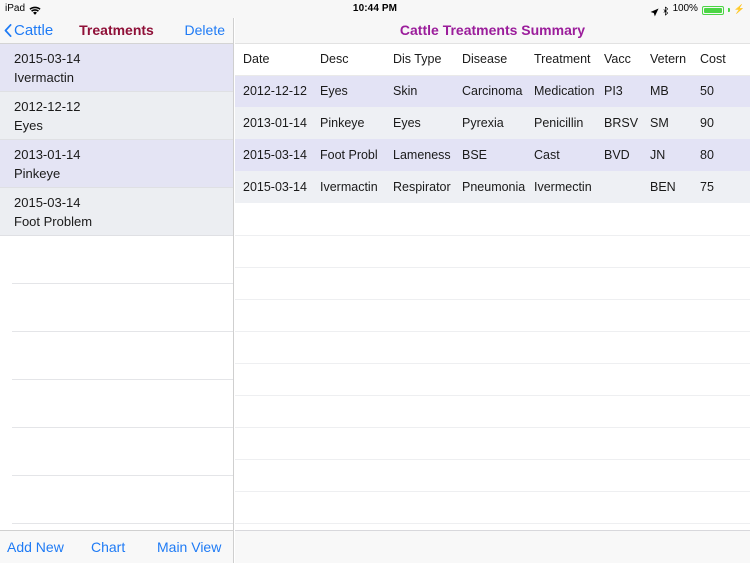  What do you see at coordinates (728, 10) in the screenshot?
I see `battery-nub-icon` at bounding box center [728, 10].